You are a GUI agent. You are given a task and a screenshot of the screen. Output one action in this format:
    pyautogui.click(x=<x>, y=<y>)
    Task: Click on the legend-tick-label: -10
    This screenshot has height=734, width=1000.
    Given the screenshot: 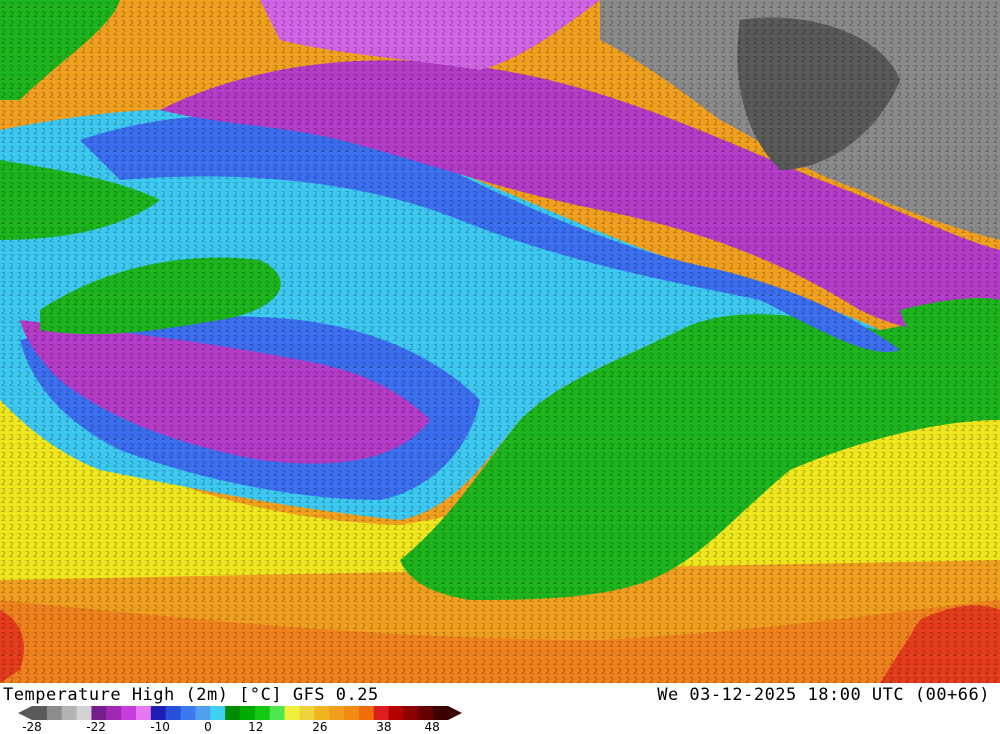 What is the action you would take?
    pyautogui.click(x=160, y=727)
    